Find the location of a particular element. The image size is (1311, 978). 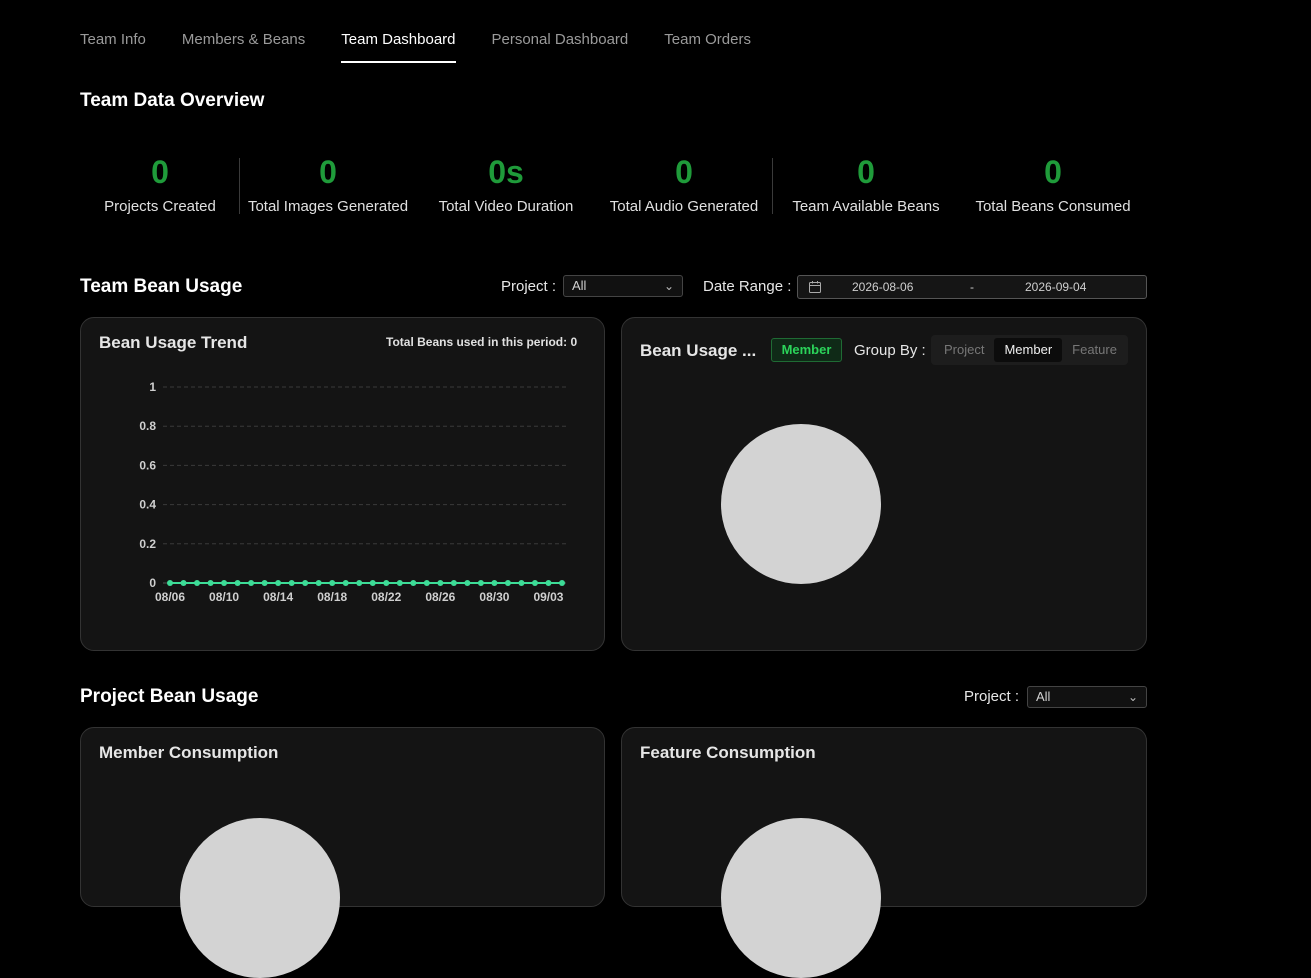

tab-team-orders: Team Orders is located at coordinates (707, 46).